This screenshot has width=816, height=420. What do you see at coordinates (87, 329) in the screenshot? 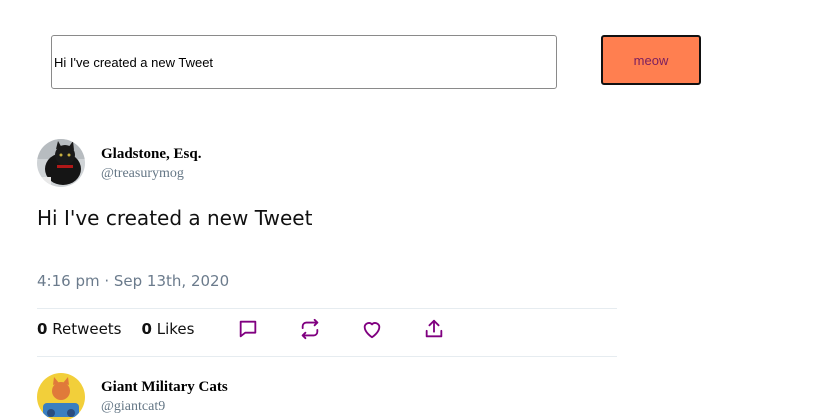
I see `retweets-label: Retweets` at bounding box center [87, 329].